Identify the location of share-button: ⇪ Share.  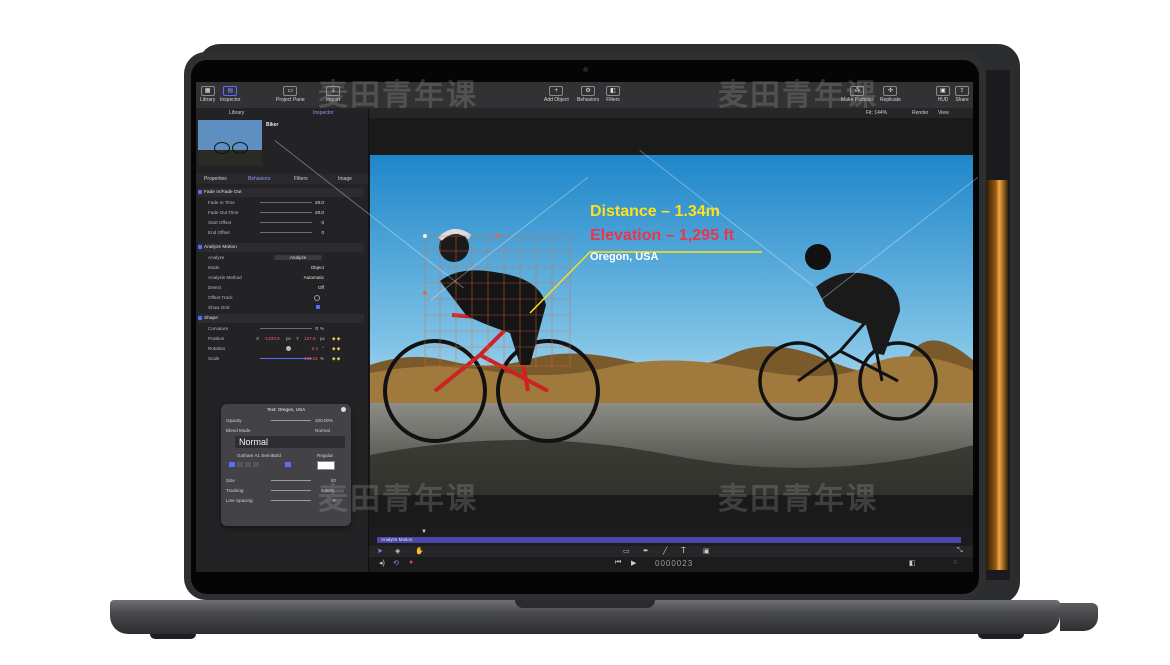
(962, 94).